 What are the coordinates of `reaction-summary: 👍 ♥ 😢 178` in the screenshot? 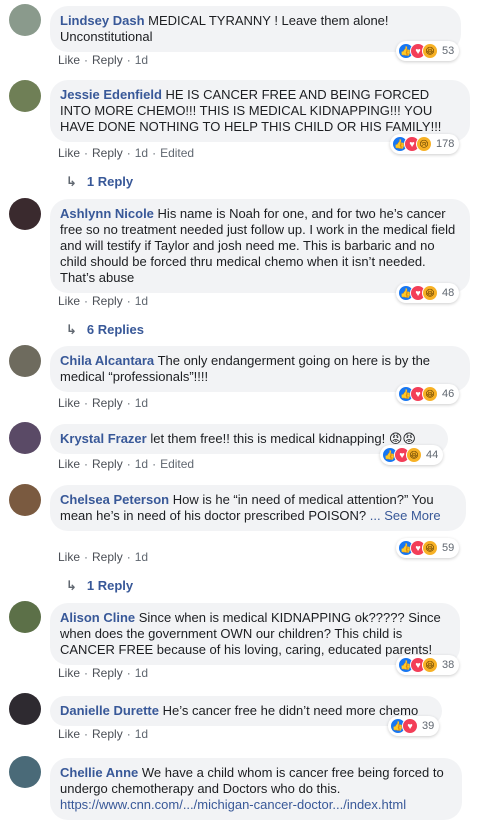 It's located at (425, 144).